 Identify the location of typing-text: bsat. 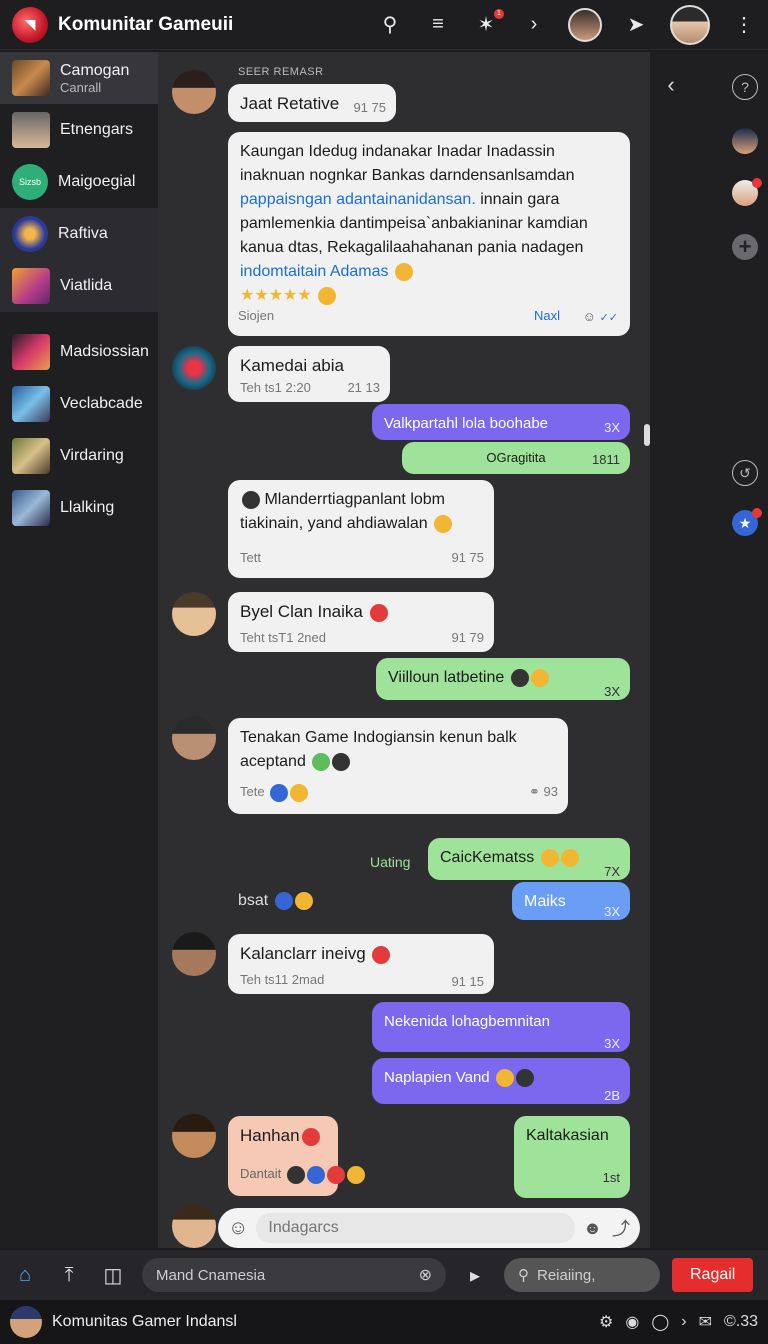
(253, 901).